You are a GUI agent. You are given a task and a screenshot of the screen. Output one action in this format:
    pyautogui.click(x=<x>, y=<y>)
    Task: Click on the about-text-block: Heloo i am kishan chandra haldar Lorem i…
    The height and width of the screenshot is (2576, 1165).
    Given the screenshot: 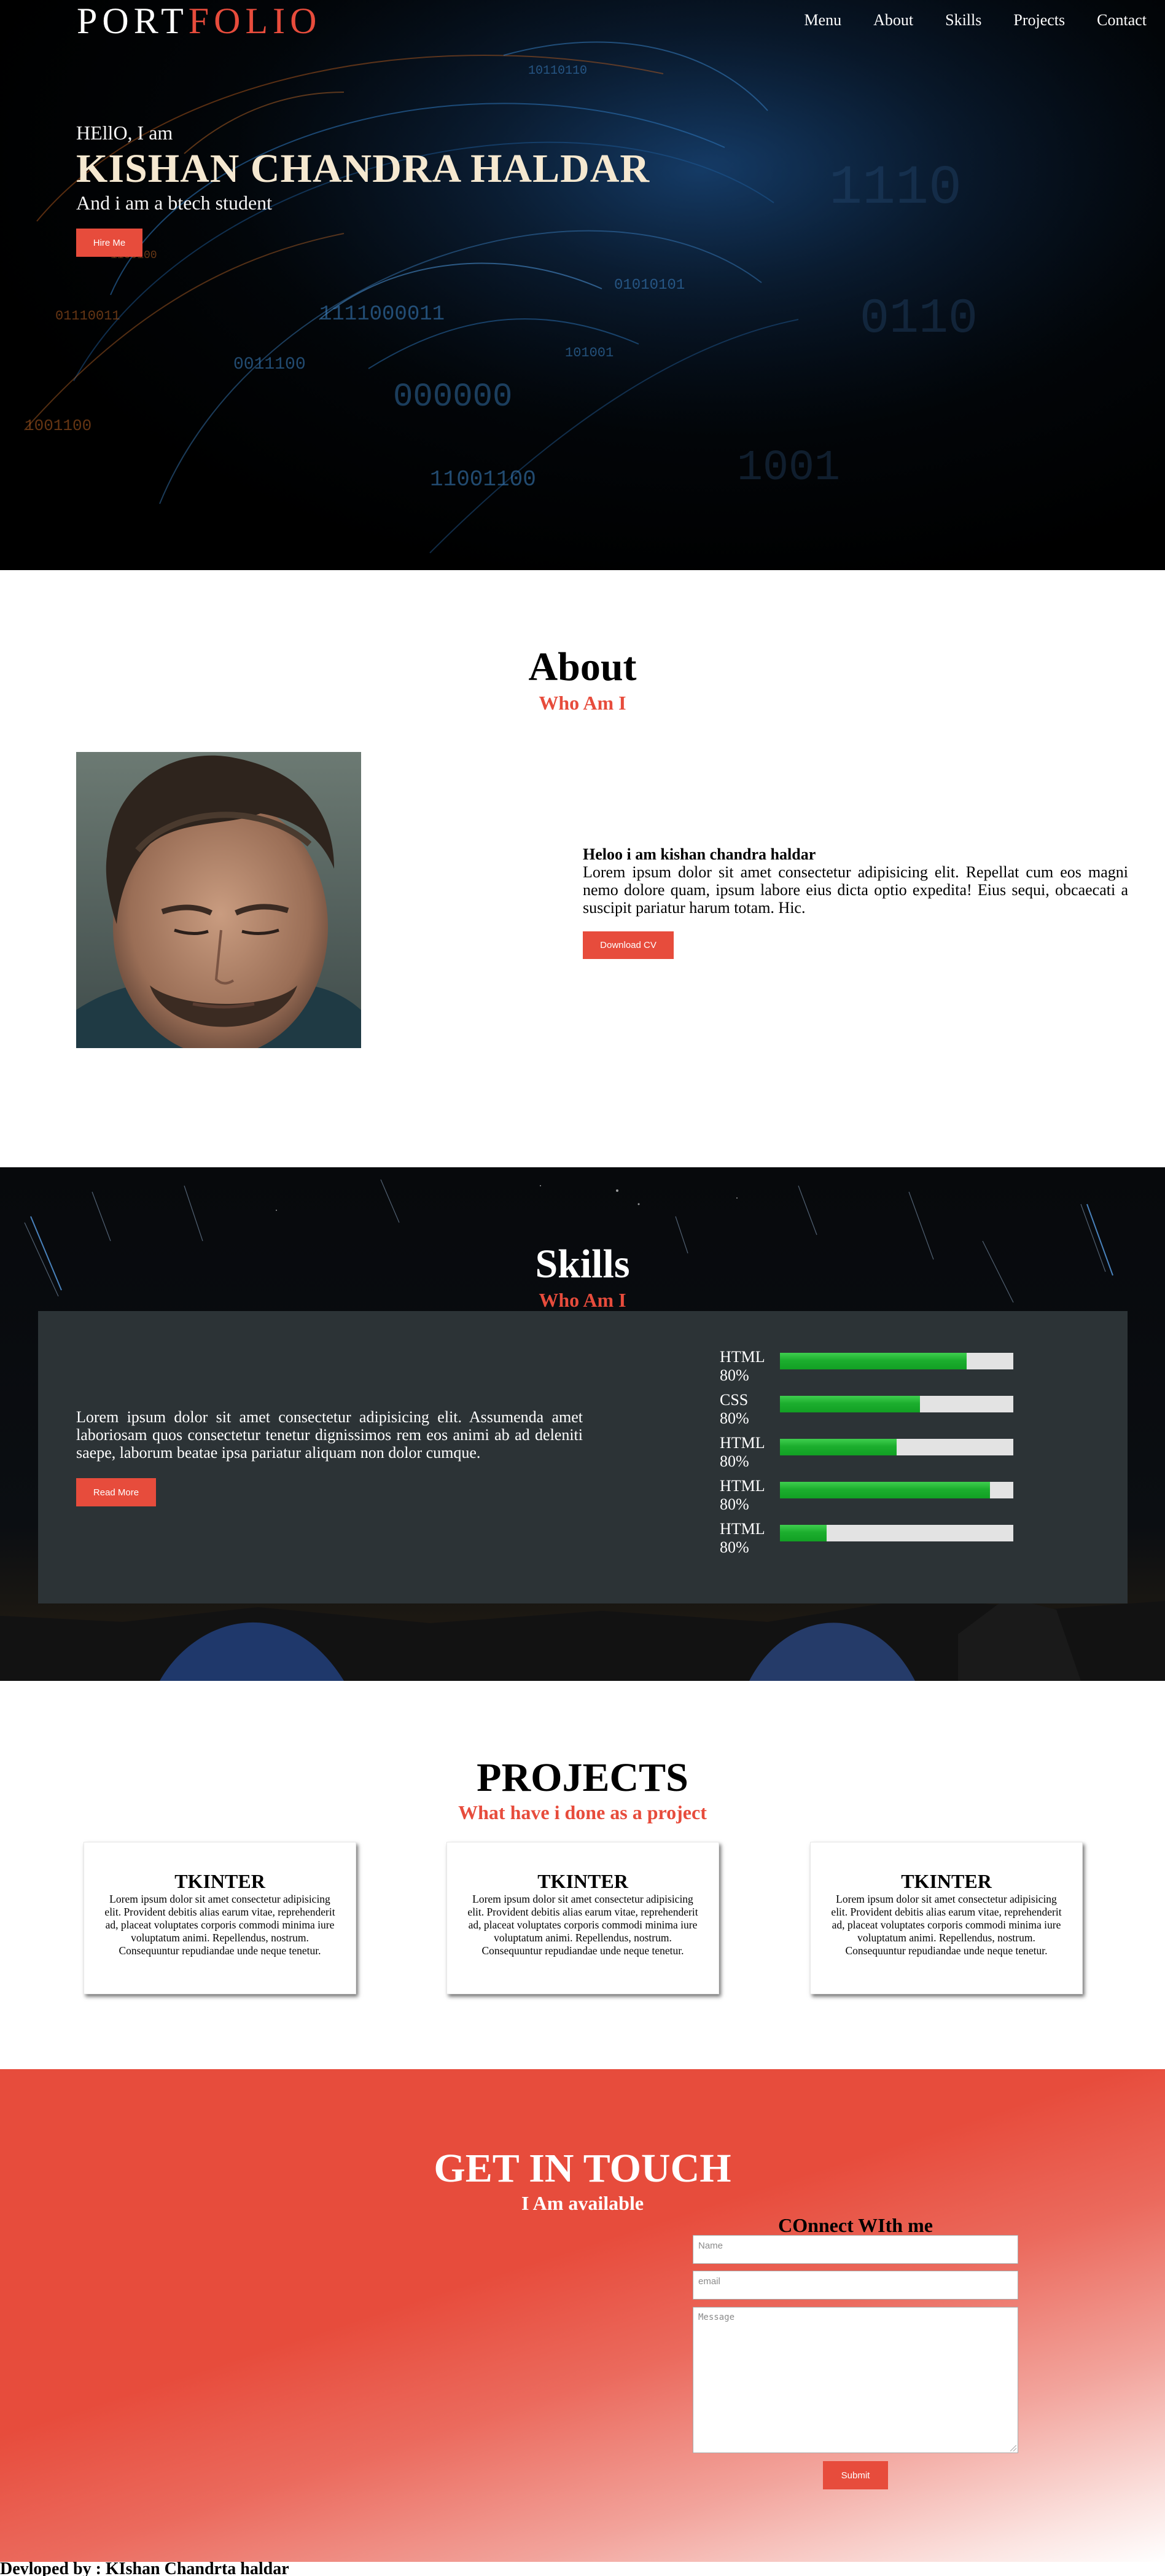 What is the action you would take?
    pyautogui.click(x=855, y=881)
    